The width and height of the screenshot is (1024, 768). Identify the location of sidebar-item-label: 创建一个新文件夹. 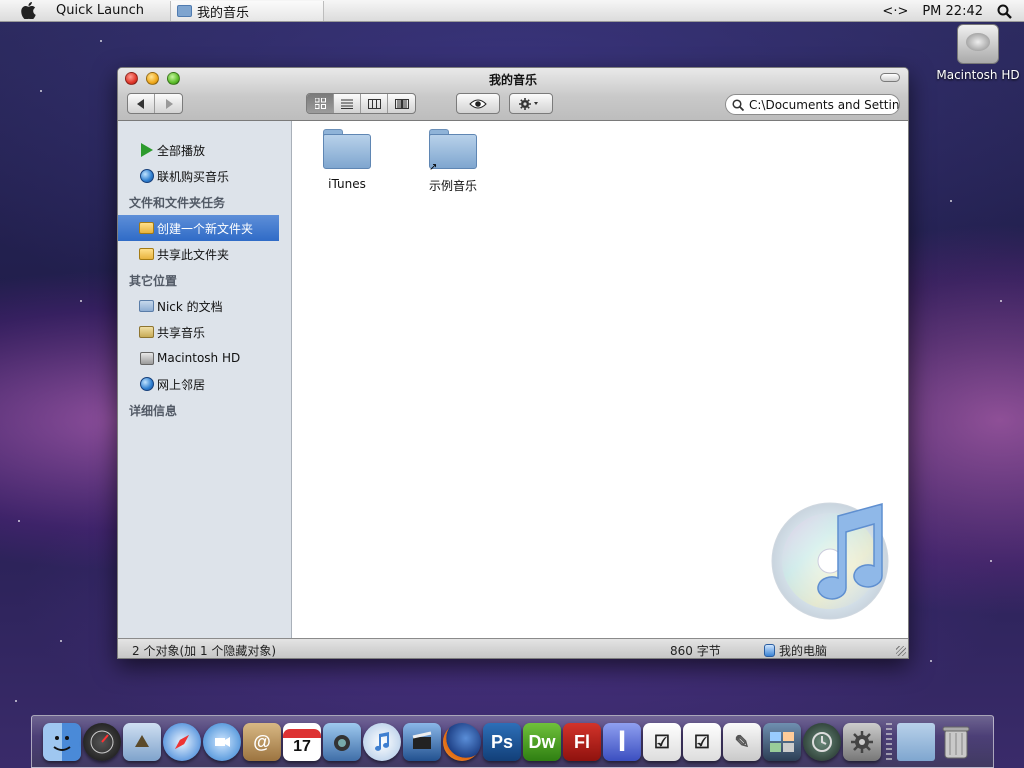
(205, 228).